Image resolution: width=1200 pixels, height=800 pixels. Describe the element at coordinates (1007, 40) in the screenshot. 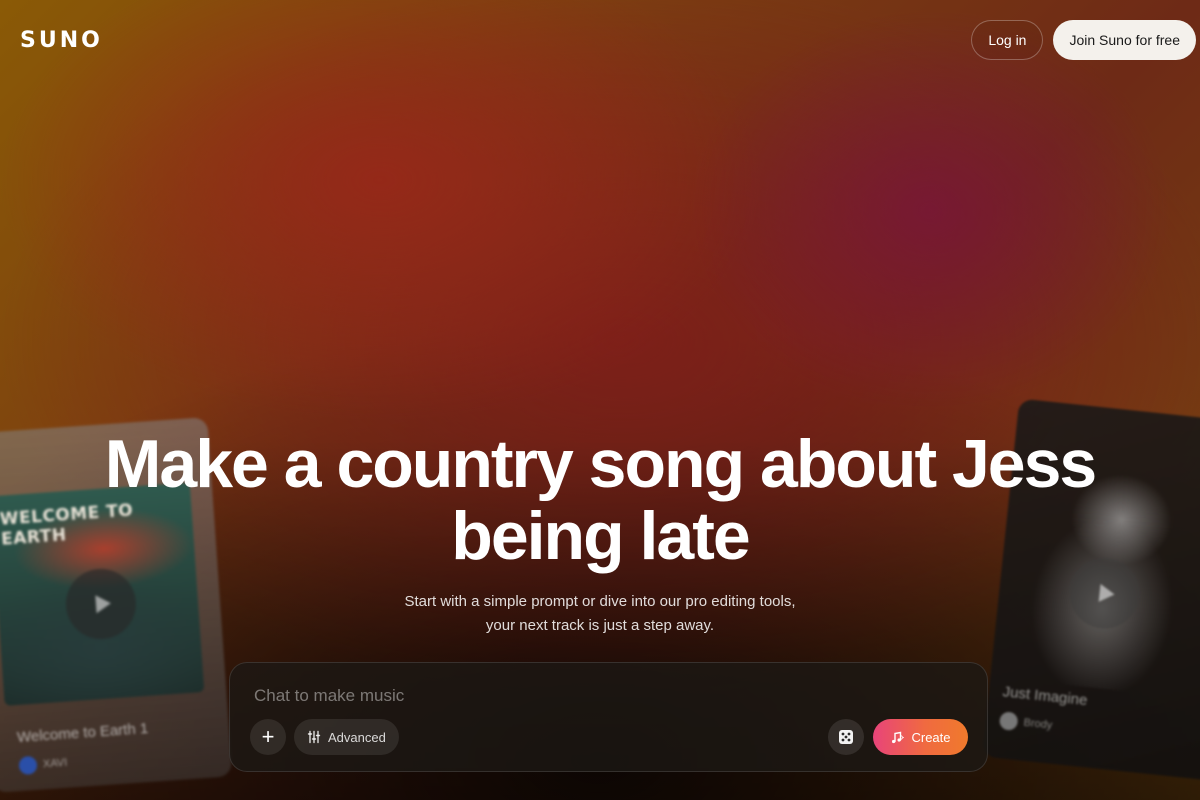

I see `login-button: Log in` at that location.